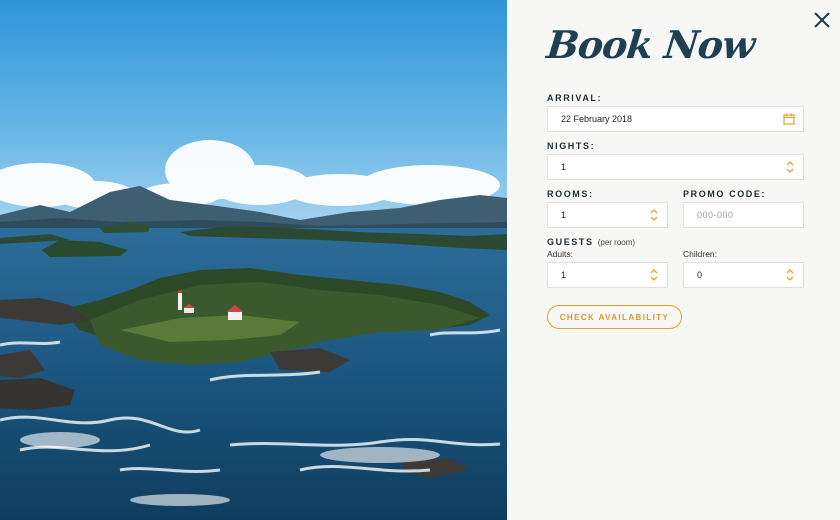 This screenshot has width=840, height=520. What do you see at coordinates (570, 242) in the screenshot?
I see `guests-label-text: GUESTS` at bounding box center [570, 242].